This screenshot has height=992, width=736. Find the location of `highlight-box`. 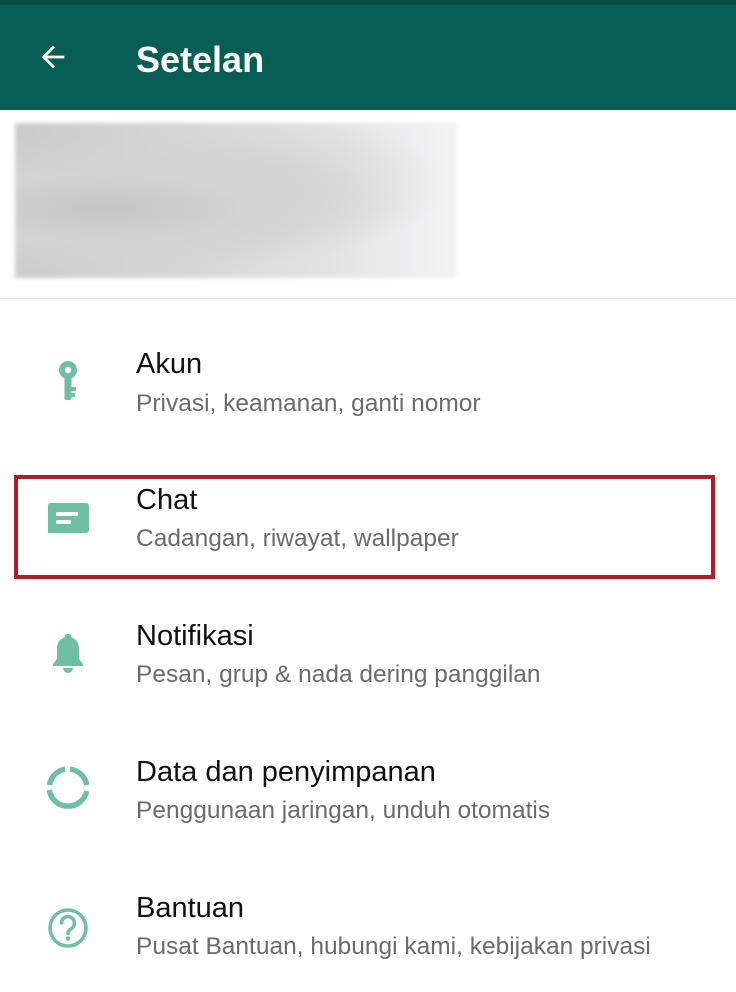

highlight-box is located at coordinates (364, 527).